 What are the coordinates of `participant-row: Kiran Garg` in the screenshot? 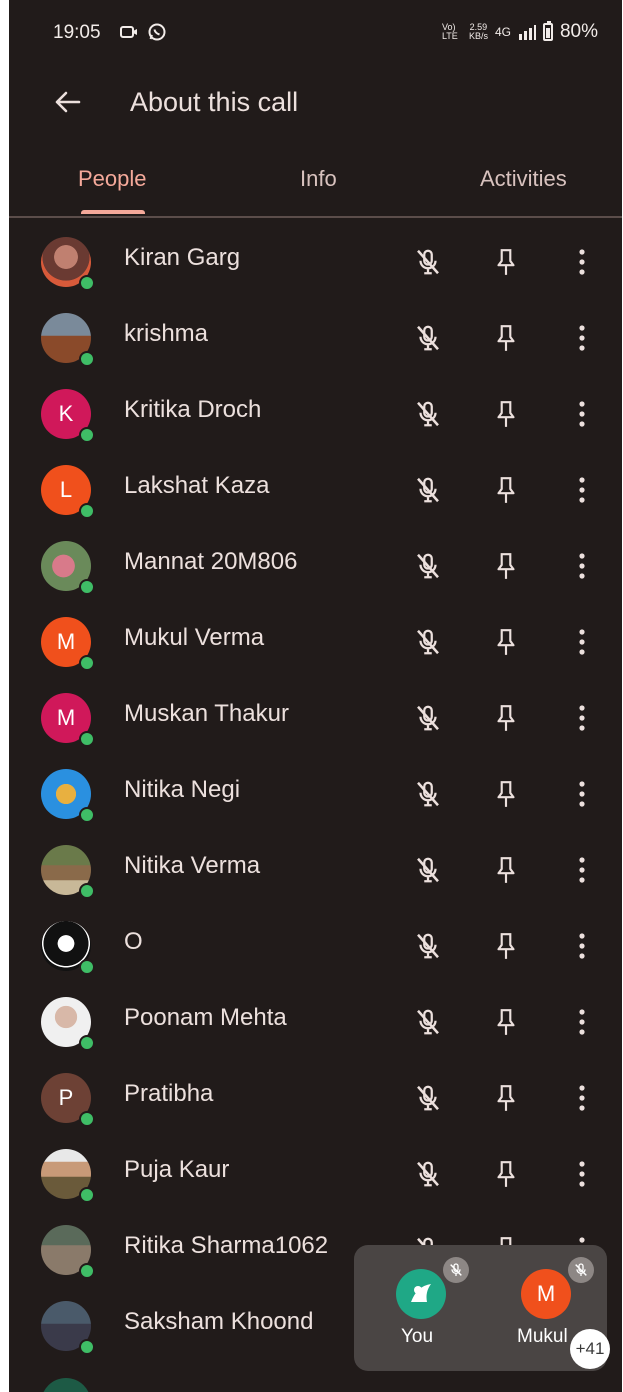 It's located at (315, 262).